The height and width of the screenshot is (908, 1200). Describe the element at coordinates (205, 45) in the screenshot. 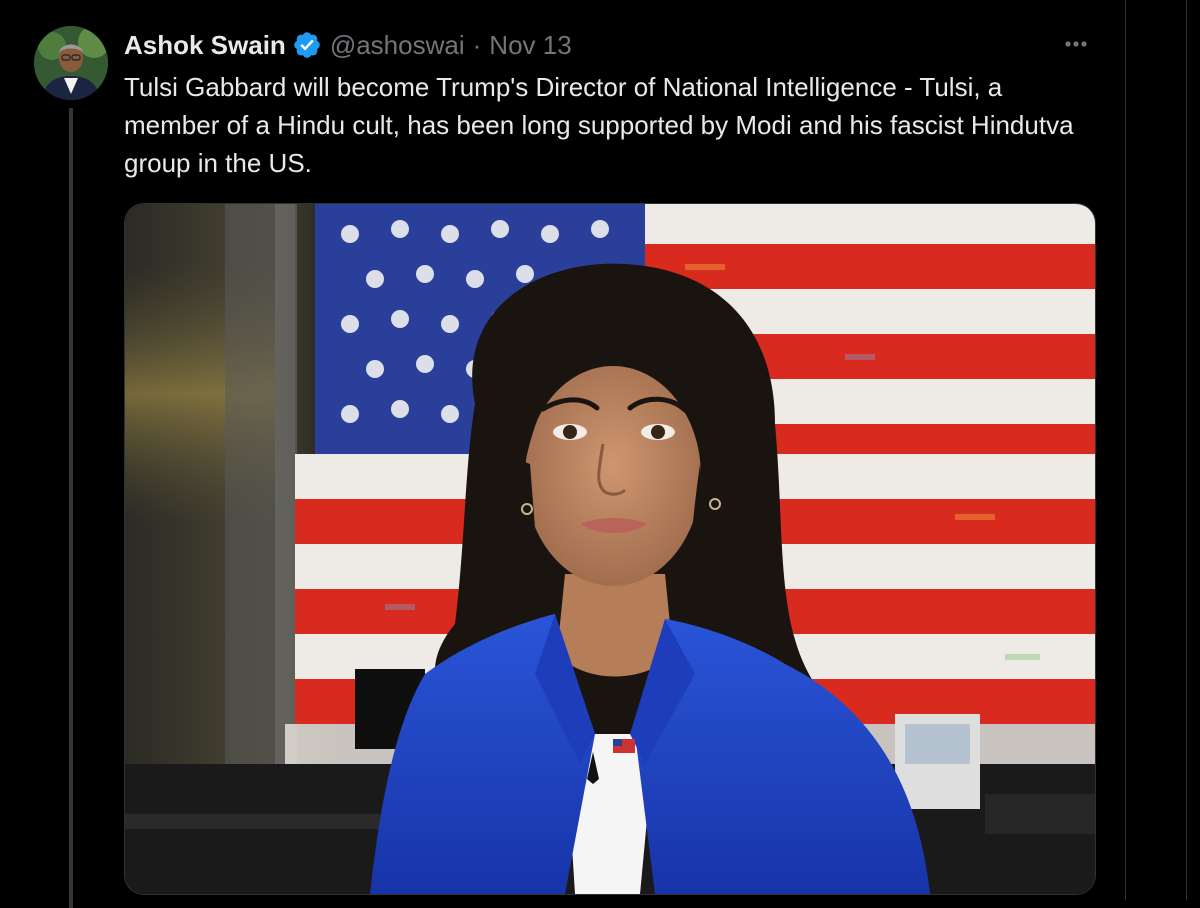

I see `author-name: Ashok Swain` at that location.